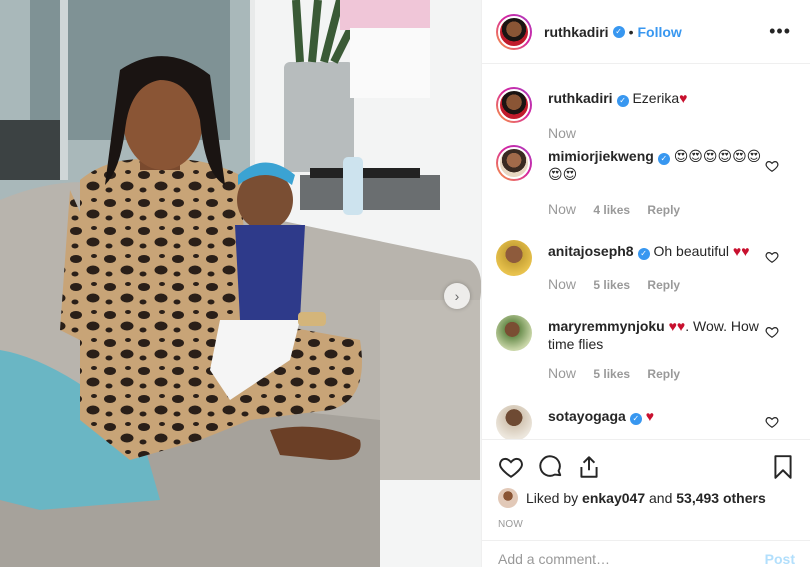  What do you see at coordinates (587, 416) in the screenshot?
I see `comment-username: sotayogaga` at bounding box center [587, 416].